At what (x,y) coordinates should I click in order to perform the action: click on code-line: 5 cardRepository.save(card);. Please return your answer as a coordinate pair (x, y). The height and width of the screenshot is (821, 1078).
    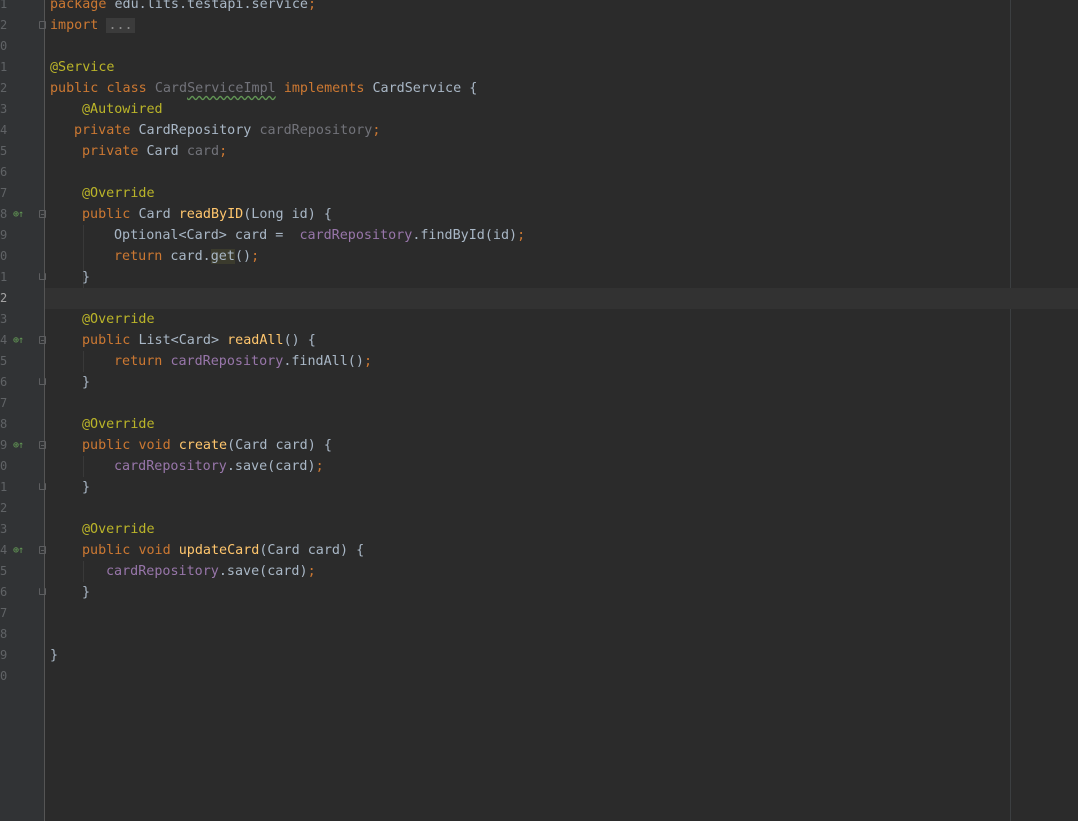
    Looking at the image, I should click on (539, 571).